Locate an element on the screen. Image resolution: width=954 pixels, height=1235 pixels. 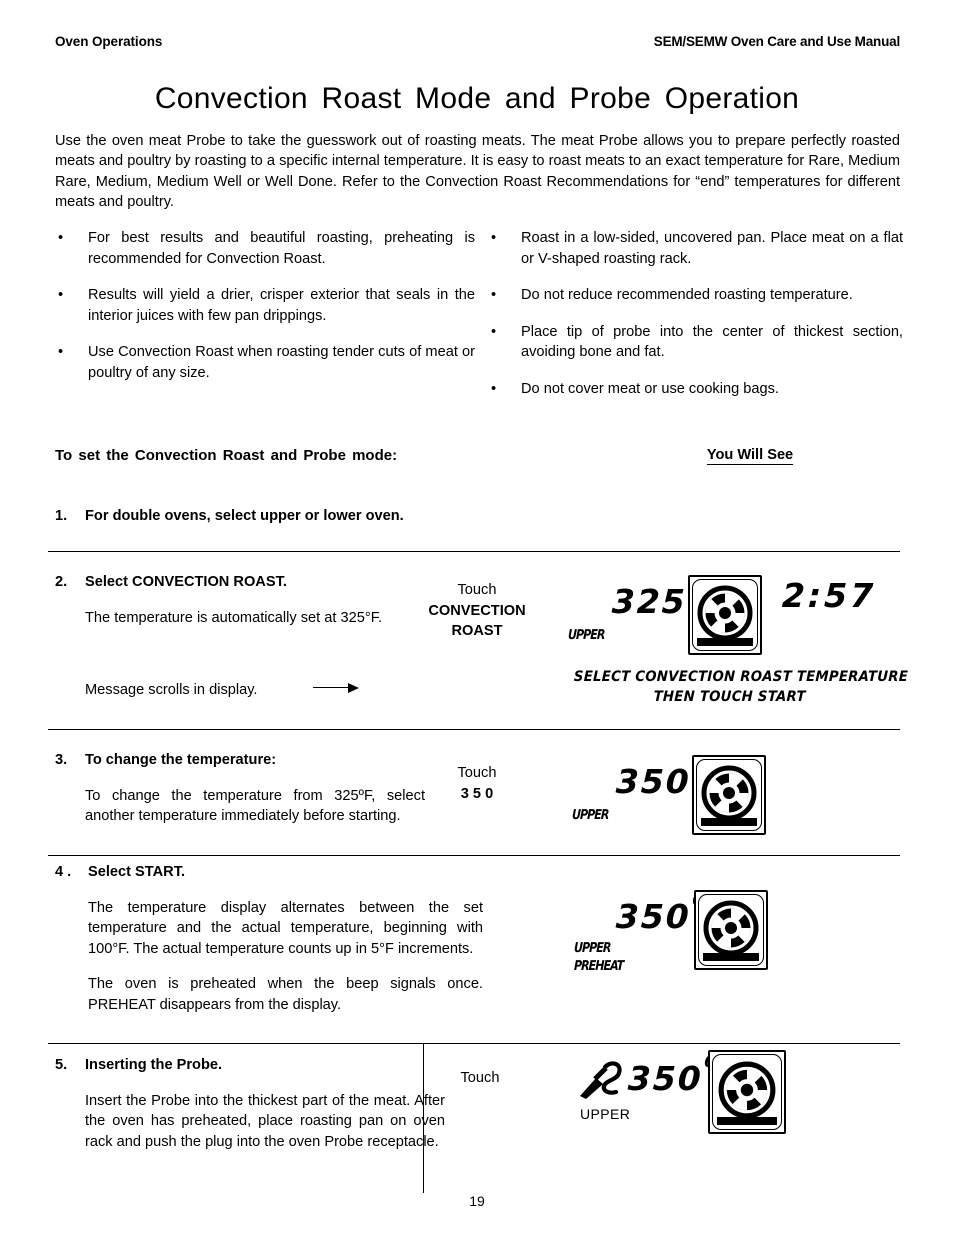
step-4-display: 3500 UPPER PREHEAT is located at coordinates (730, 932).